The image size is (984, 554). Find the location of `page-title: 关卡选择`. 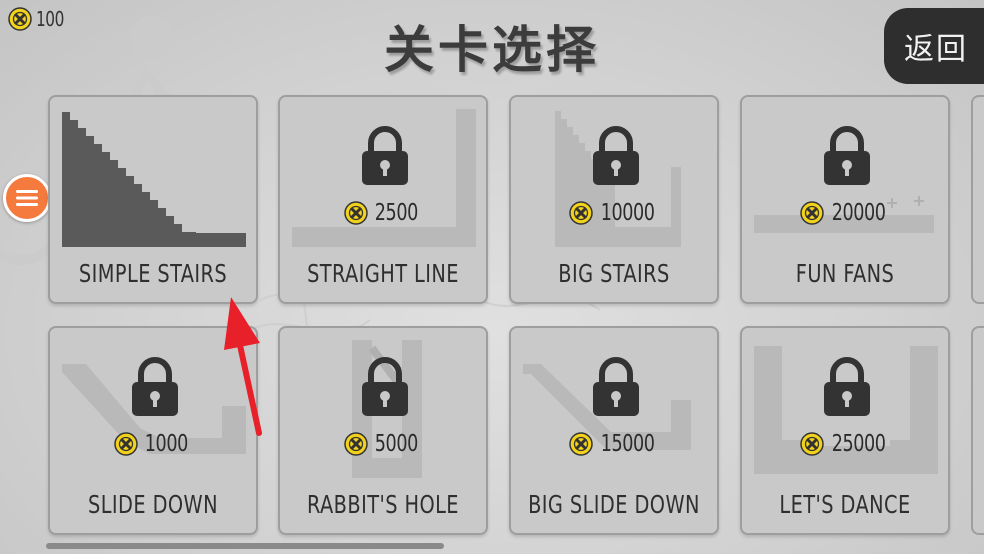

page-title: 关卡选择 is located at coordinates (492, 50).